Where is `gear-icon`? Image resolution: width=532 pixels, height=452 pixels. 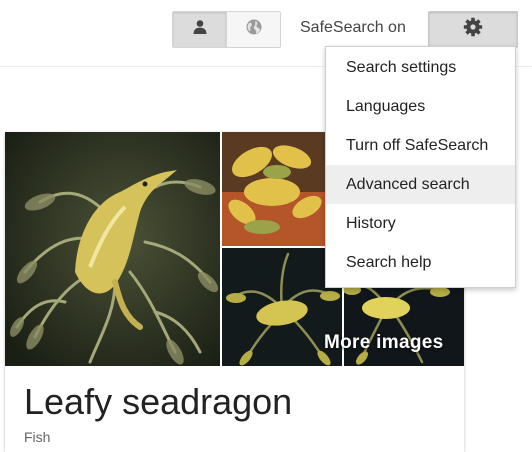
gear-icon is located at coordinates (473, 29).